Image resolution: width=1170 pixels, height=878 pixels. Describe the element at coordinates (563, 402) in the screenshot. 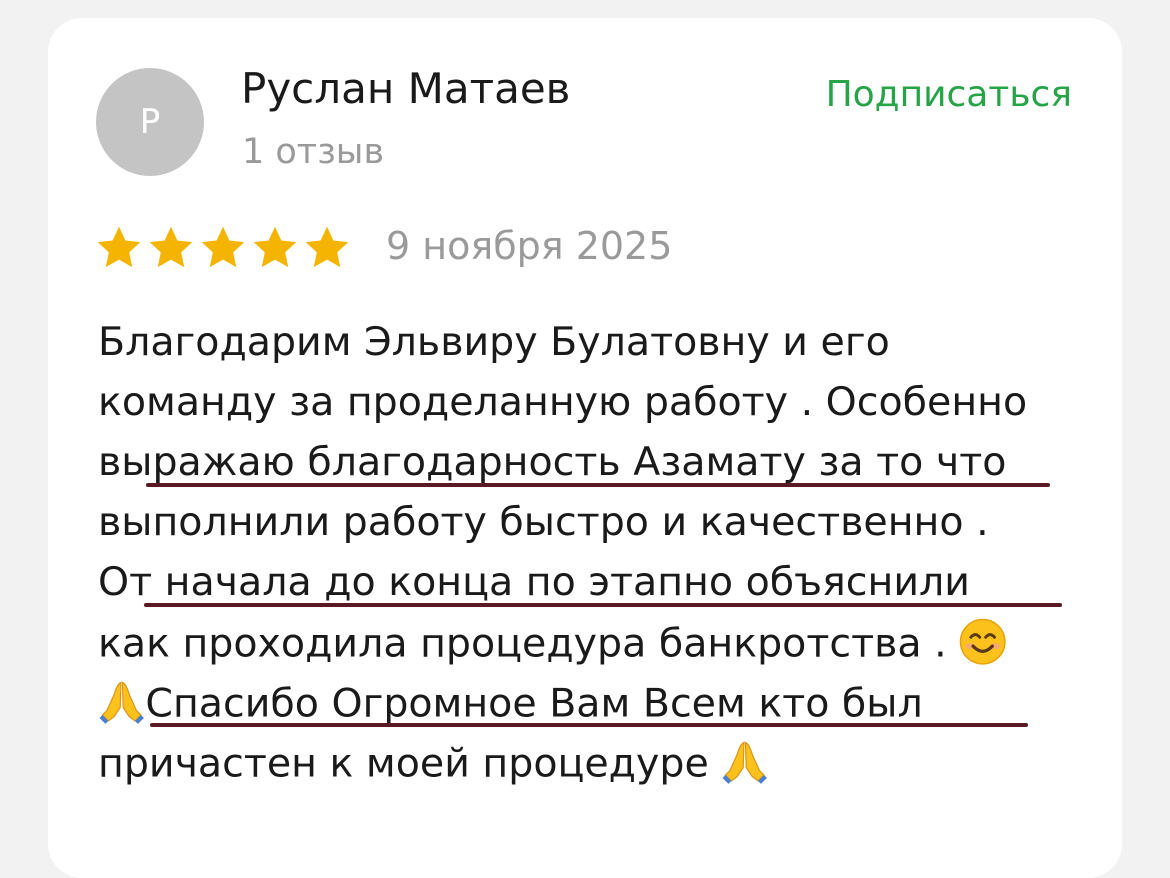

I see `review-text-line-content: команду за проделанную работу . Особенно` at that location.